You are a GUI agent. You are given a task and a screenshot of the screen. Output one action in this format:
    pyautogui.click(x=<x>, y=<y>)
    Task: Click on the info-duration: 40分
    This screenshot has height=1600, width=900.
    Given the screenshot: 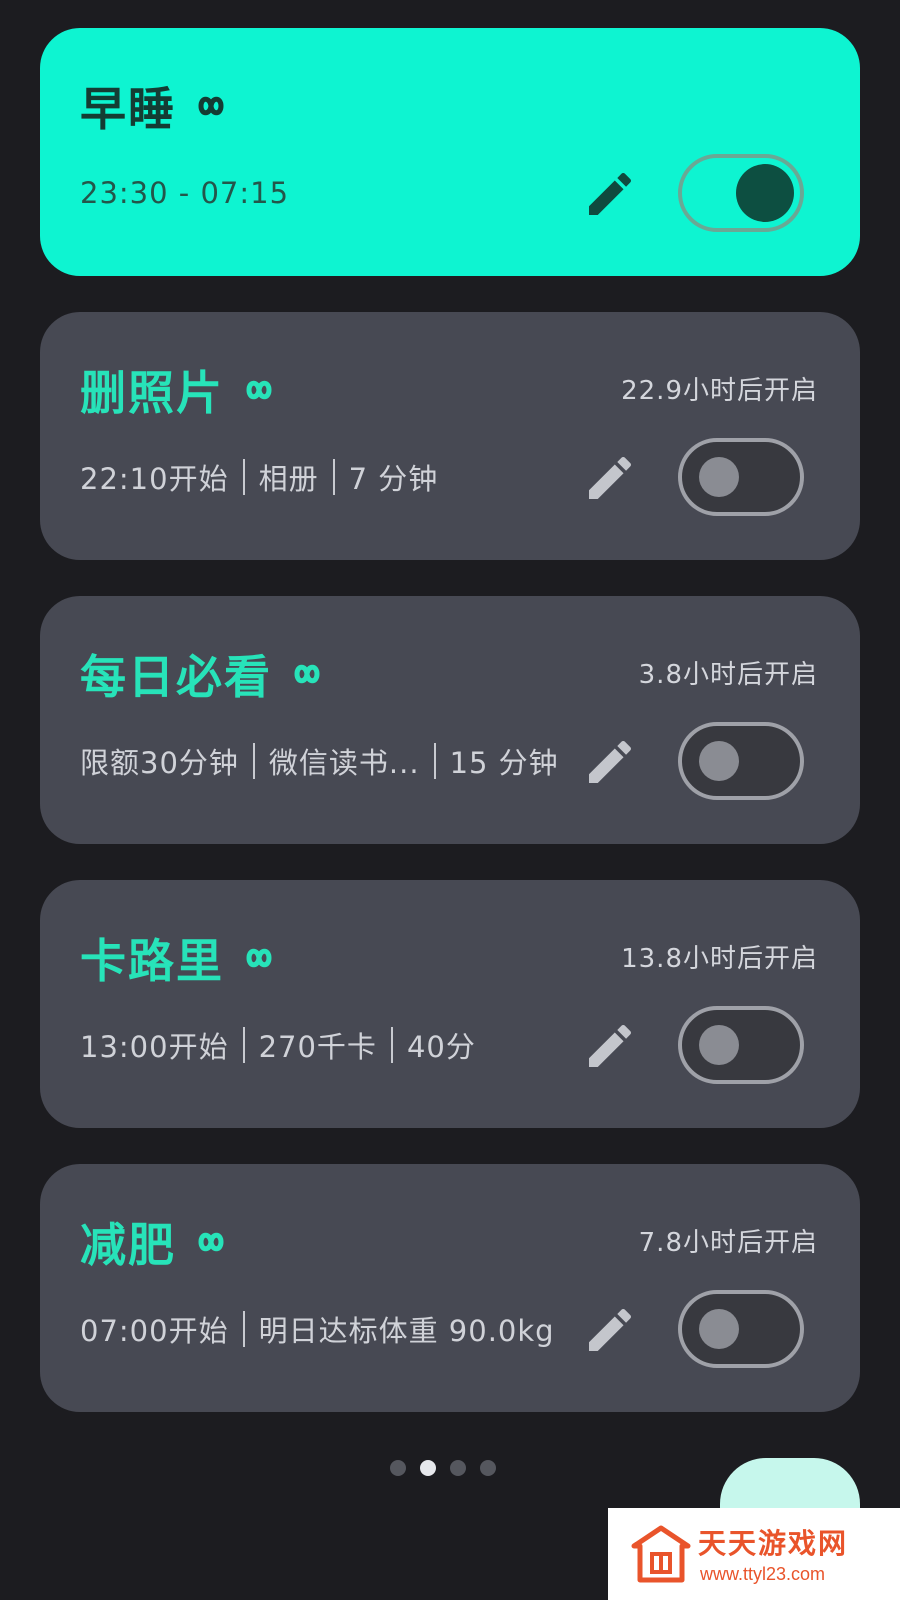 What is the action you would take?
    pyautogui.click(x=441, y=1047)
    